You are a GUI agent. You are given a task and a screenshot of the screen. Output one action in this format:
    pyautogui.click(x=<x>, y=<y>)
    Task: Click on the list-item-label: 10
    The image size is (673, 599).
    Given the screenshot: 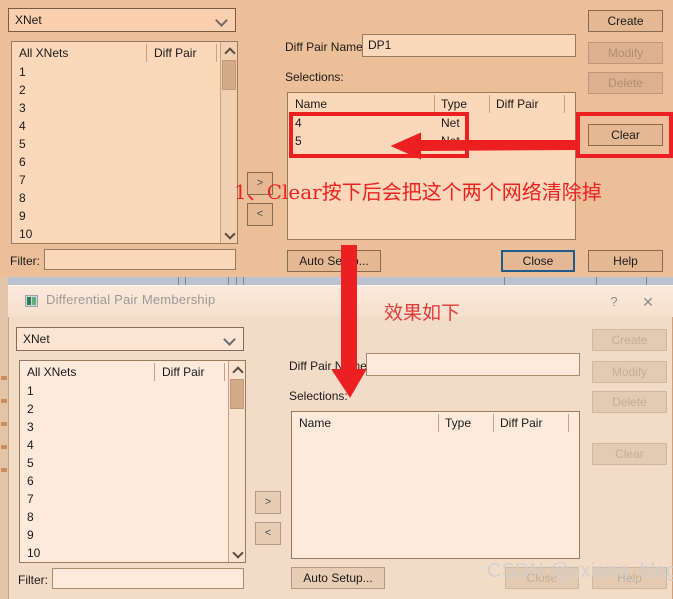 What is the action you would take?
    pyautogui.click(x=34, y=553)
    